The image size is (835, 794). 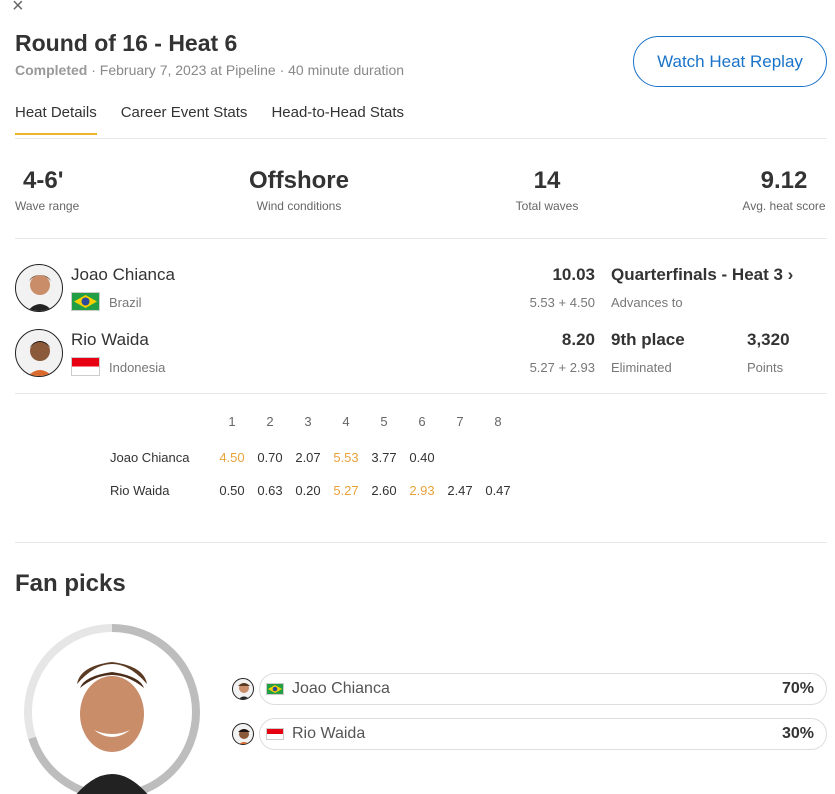 What do you see at coordinates (270, 490) in the screenshot?
I see `wave-score: 0.63` at bounding box center [270, 490].